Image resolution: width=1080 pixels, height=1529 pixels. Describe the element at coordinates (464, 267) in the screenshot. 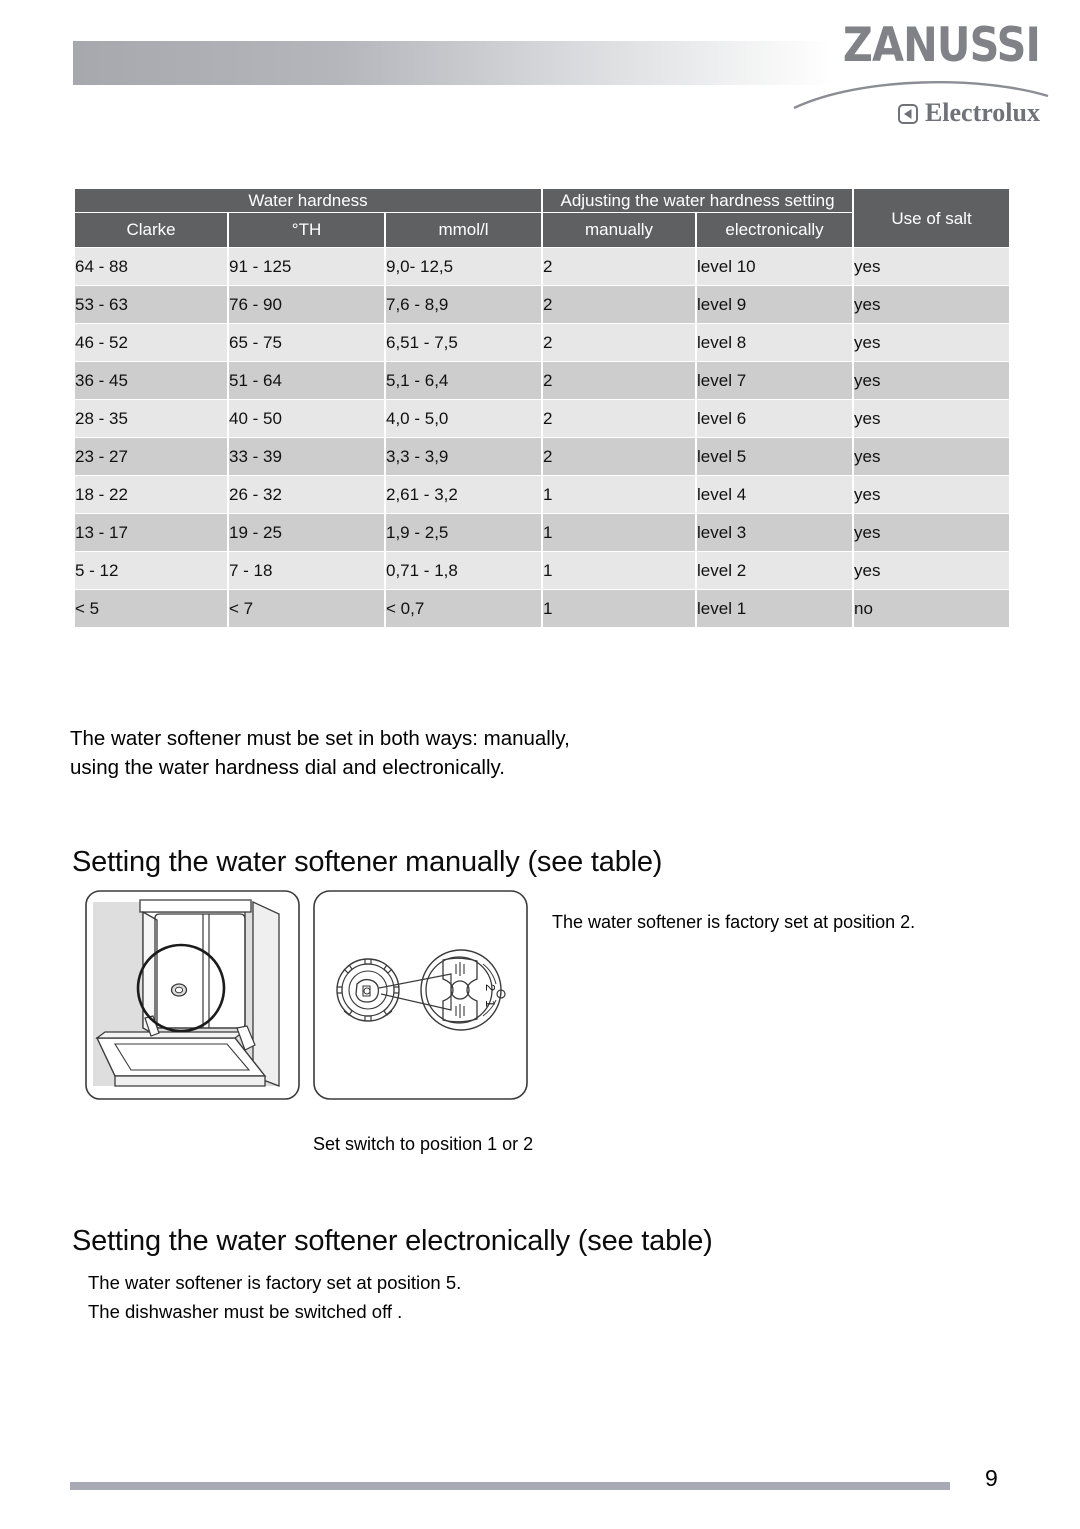

I see `cell-mmol: 9,0- 12,5` at that location.